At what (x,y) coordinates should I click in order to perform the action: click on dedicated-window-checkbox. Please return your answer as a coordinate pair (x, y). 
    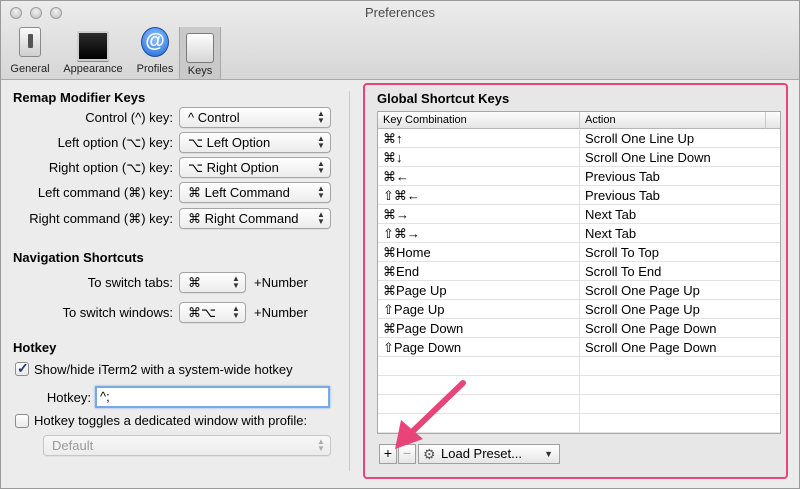
    Looking at the image, I should click on (22, 421).